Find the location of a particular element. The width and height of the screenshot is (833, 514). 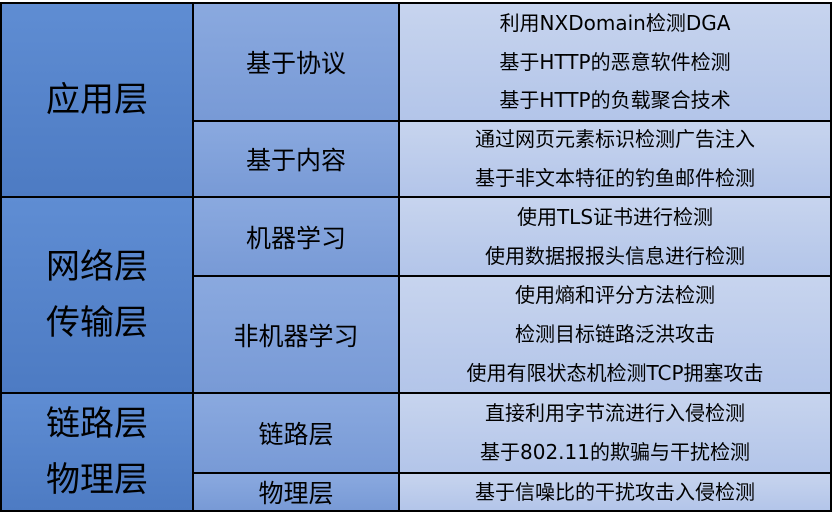

sub-label: 机器学习 is located at coordinates (295, 238).